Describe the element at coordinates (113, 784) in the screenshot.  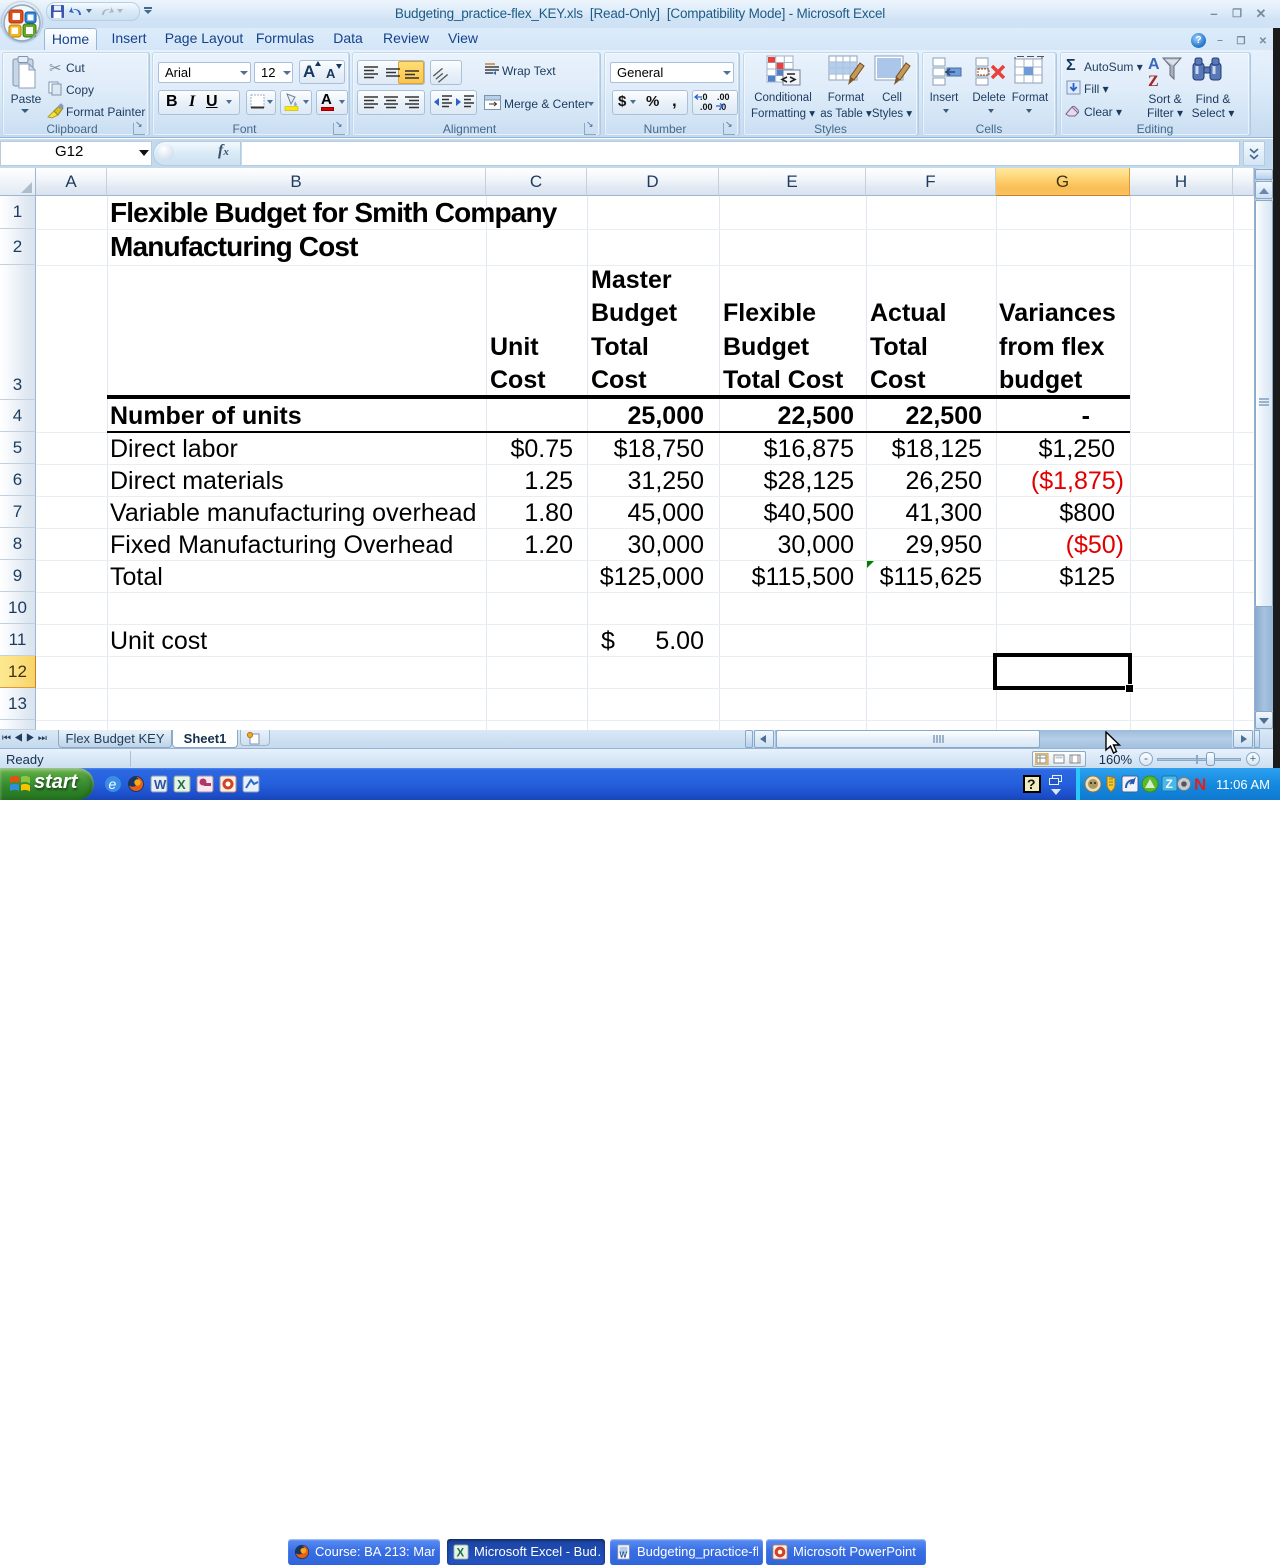
I see `svg-text: e` at that location.